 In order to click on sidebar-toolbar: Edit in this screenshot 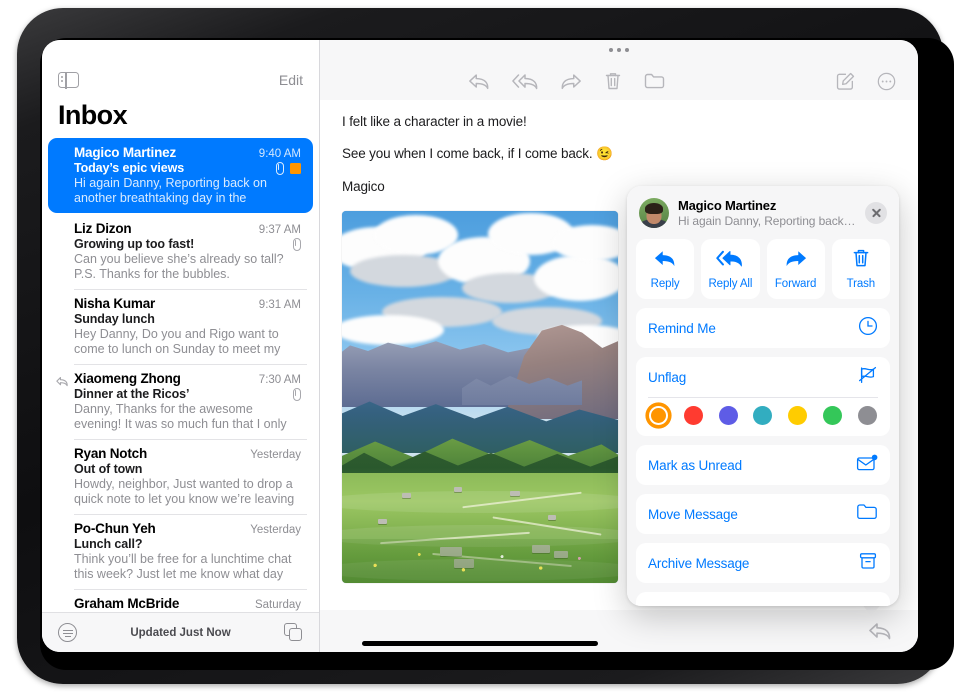, I will do `click(180, 80)`.